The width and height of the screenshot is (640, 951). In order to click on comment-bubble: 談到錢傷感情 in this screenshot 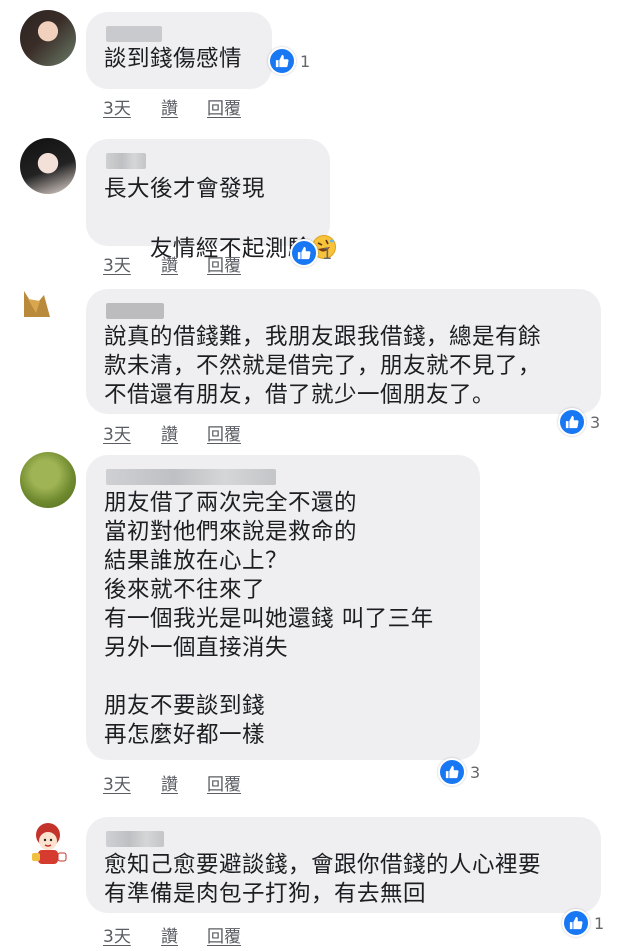, I will do `click(179, 50)`.